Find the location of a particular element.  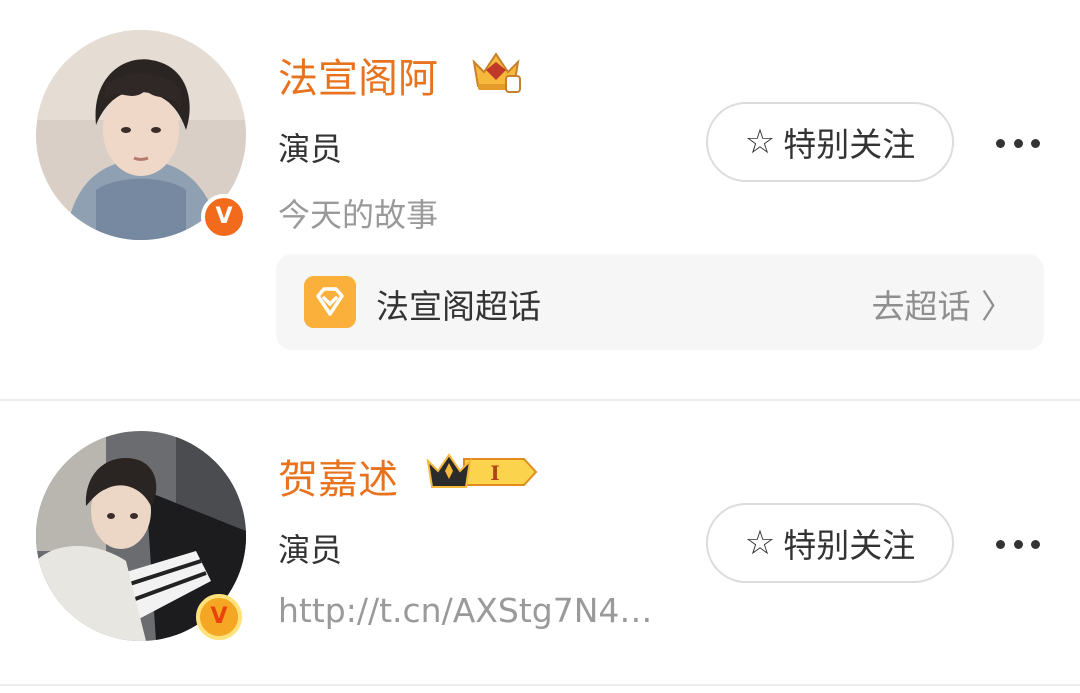

go-super-topic-link: 去超话 〉 is located at coordinates (943, 304).